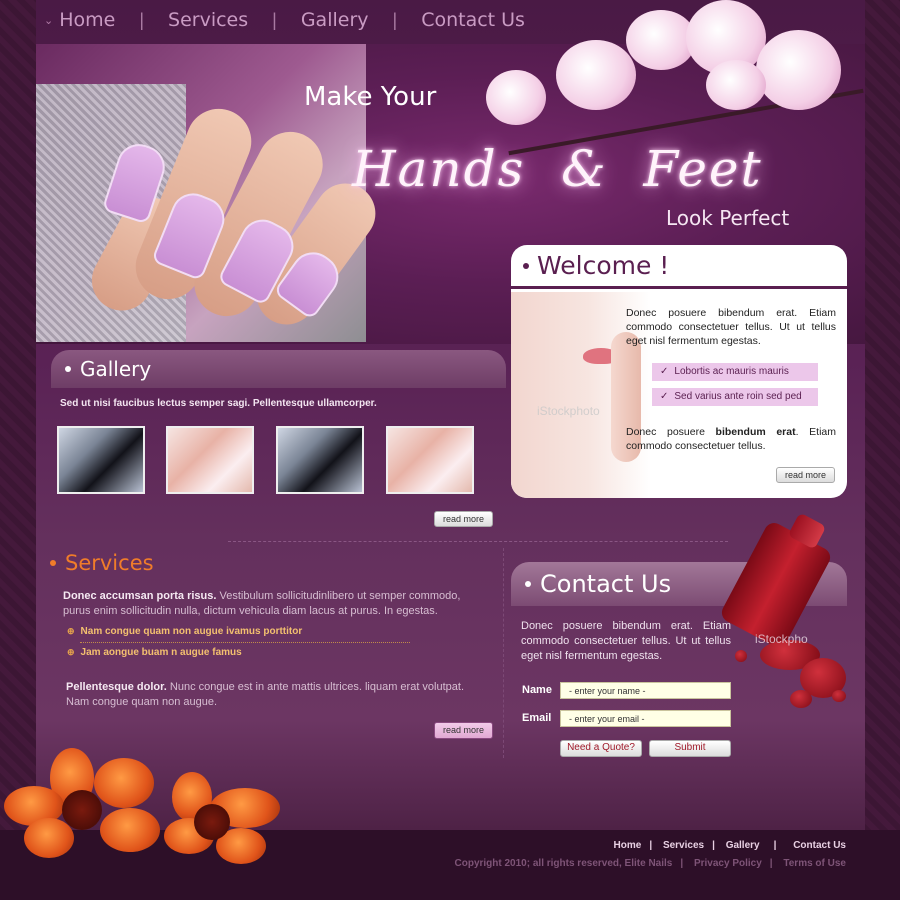  What do you see at coordinates (208, 20) in the screenshot?
I see `nav-services: Services` at bounding box center [208, 20].